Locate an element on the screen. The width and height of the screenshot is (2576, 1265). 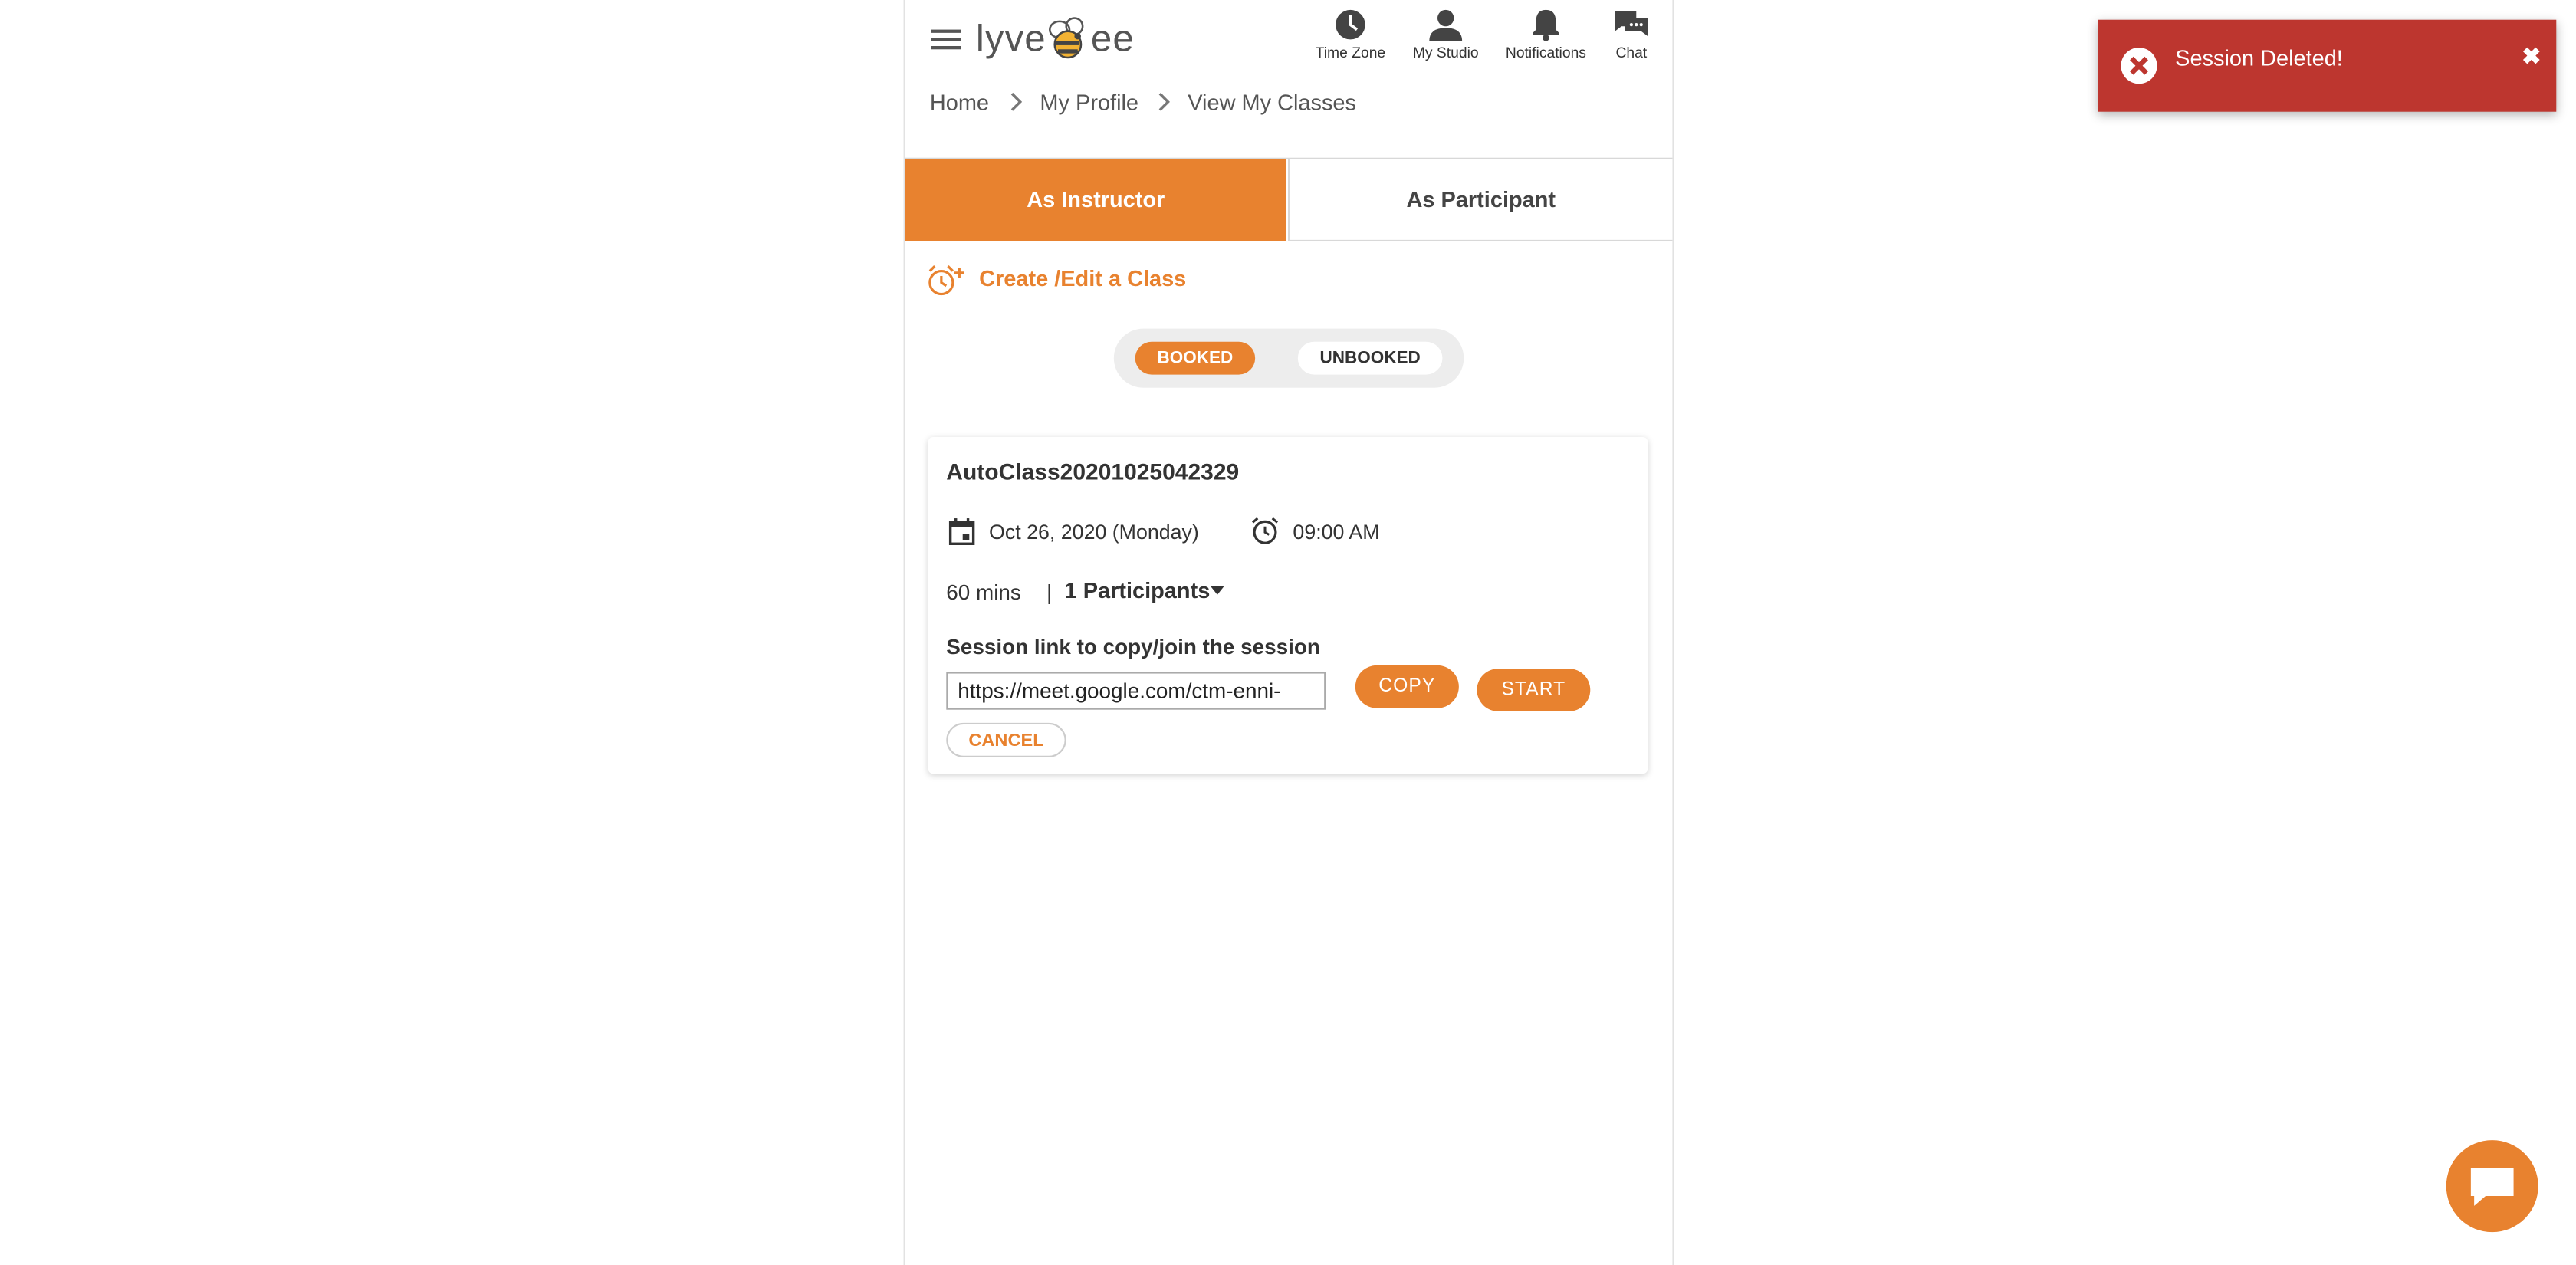
participants-label: 1 Participants is located at coordinates (1137, 591).